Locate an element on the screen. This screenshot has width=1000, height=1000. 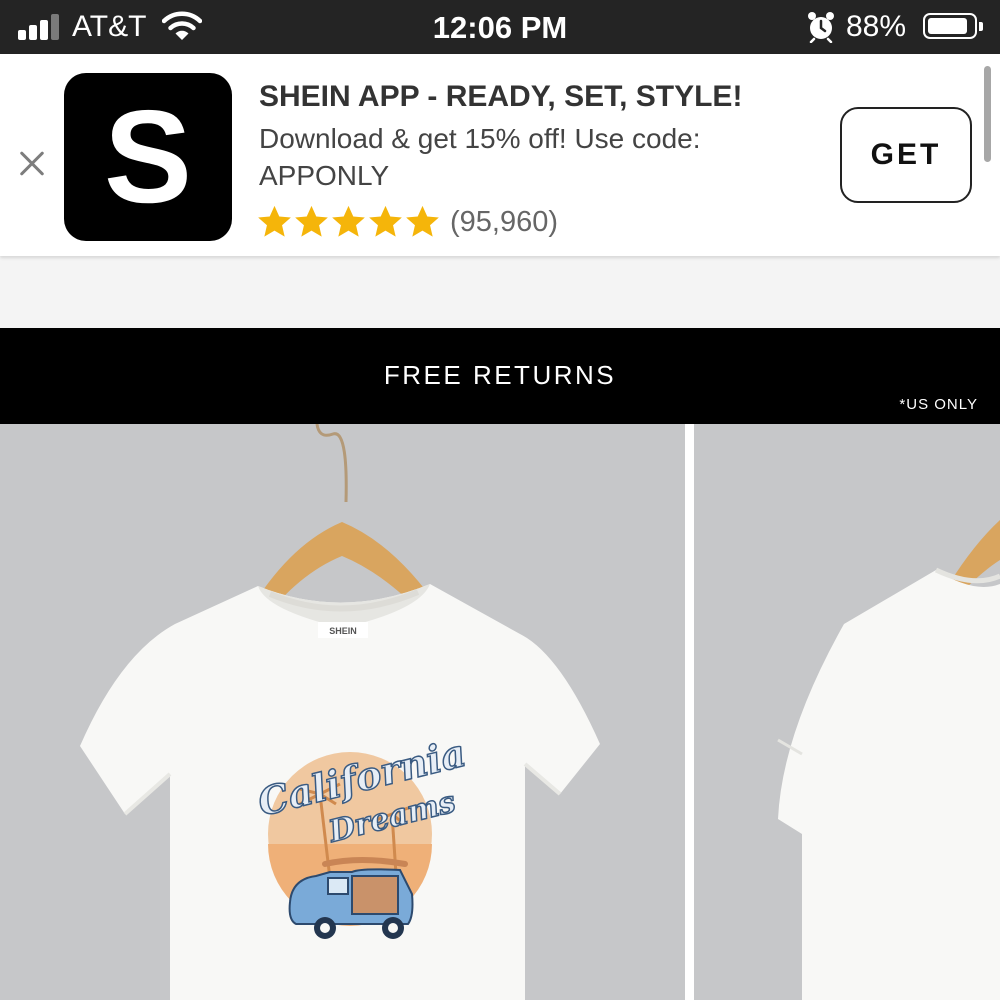
battery-level-fill is located at coordinates (947, 26).